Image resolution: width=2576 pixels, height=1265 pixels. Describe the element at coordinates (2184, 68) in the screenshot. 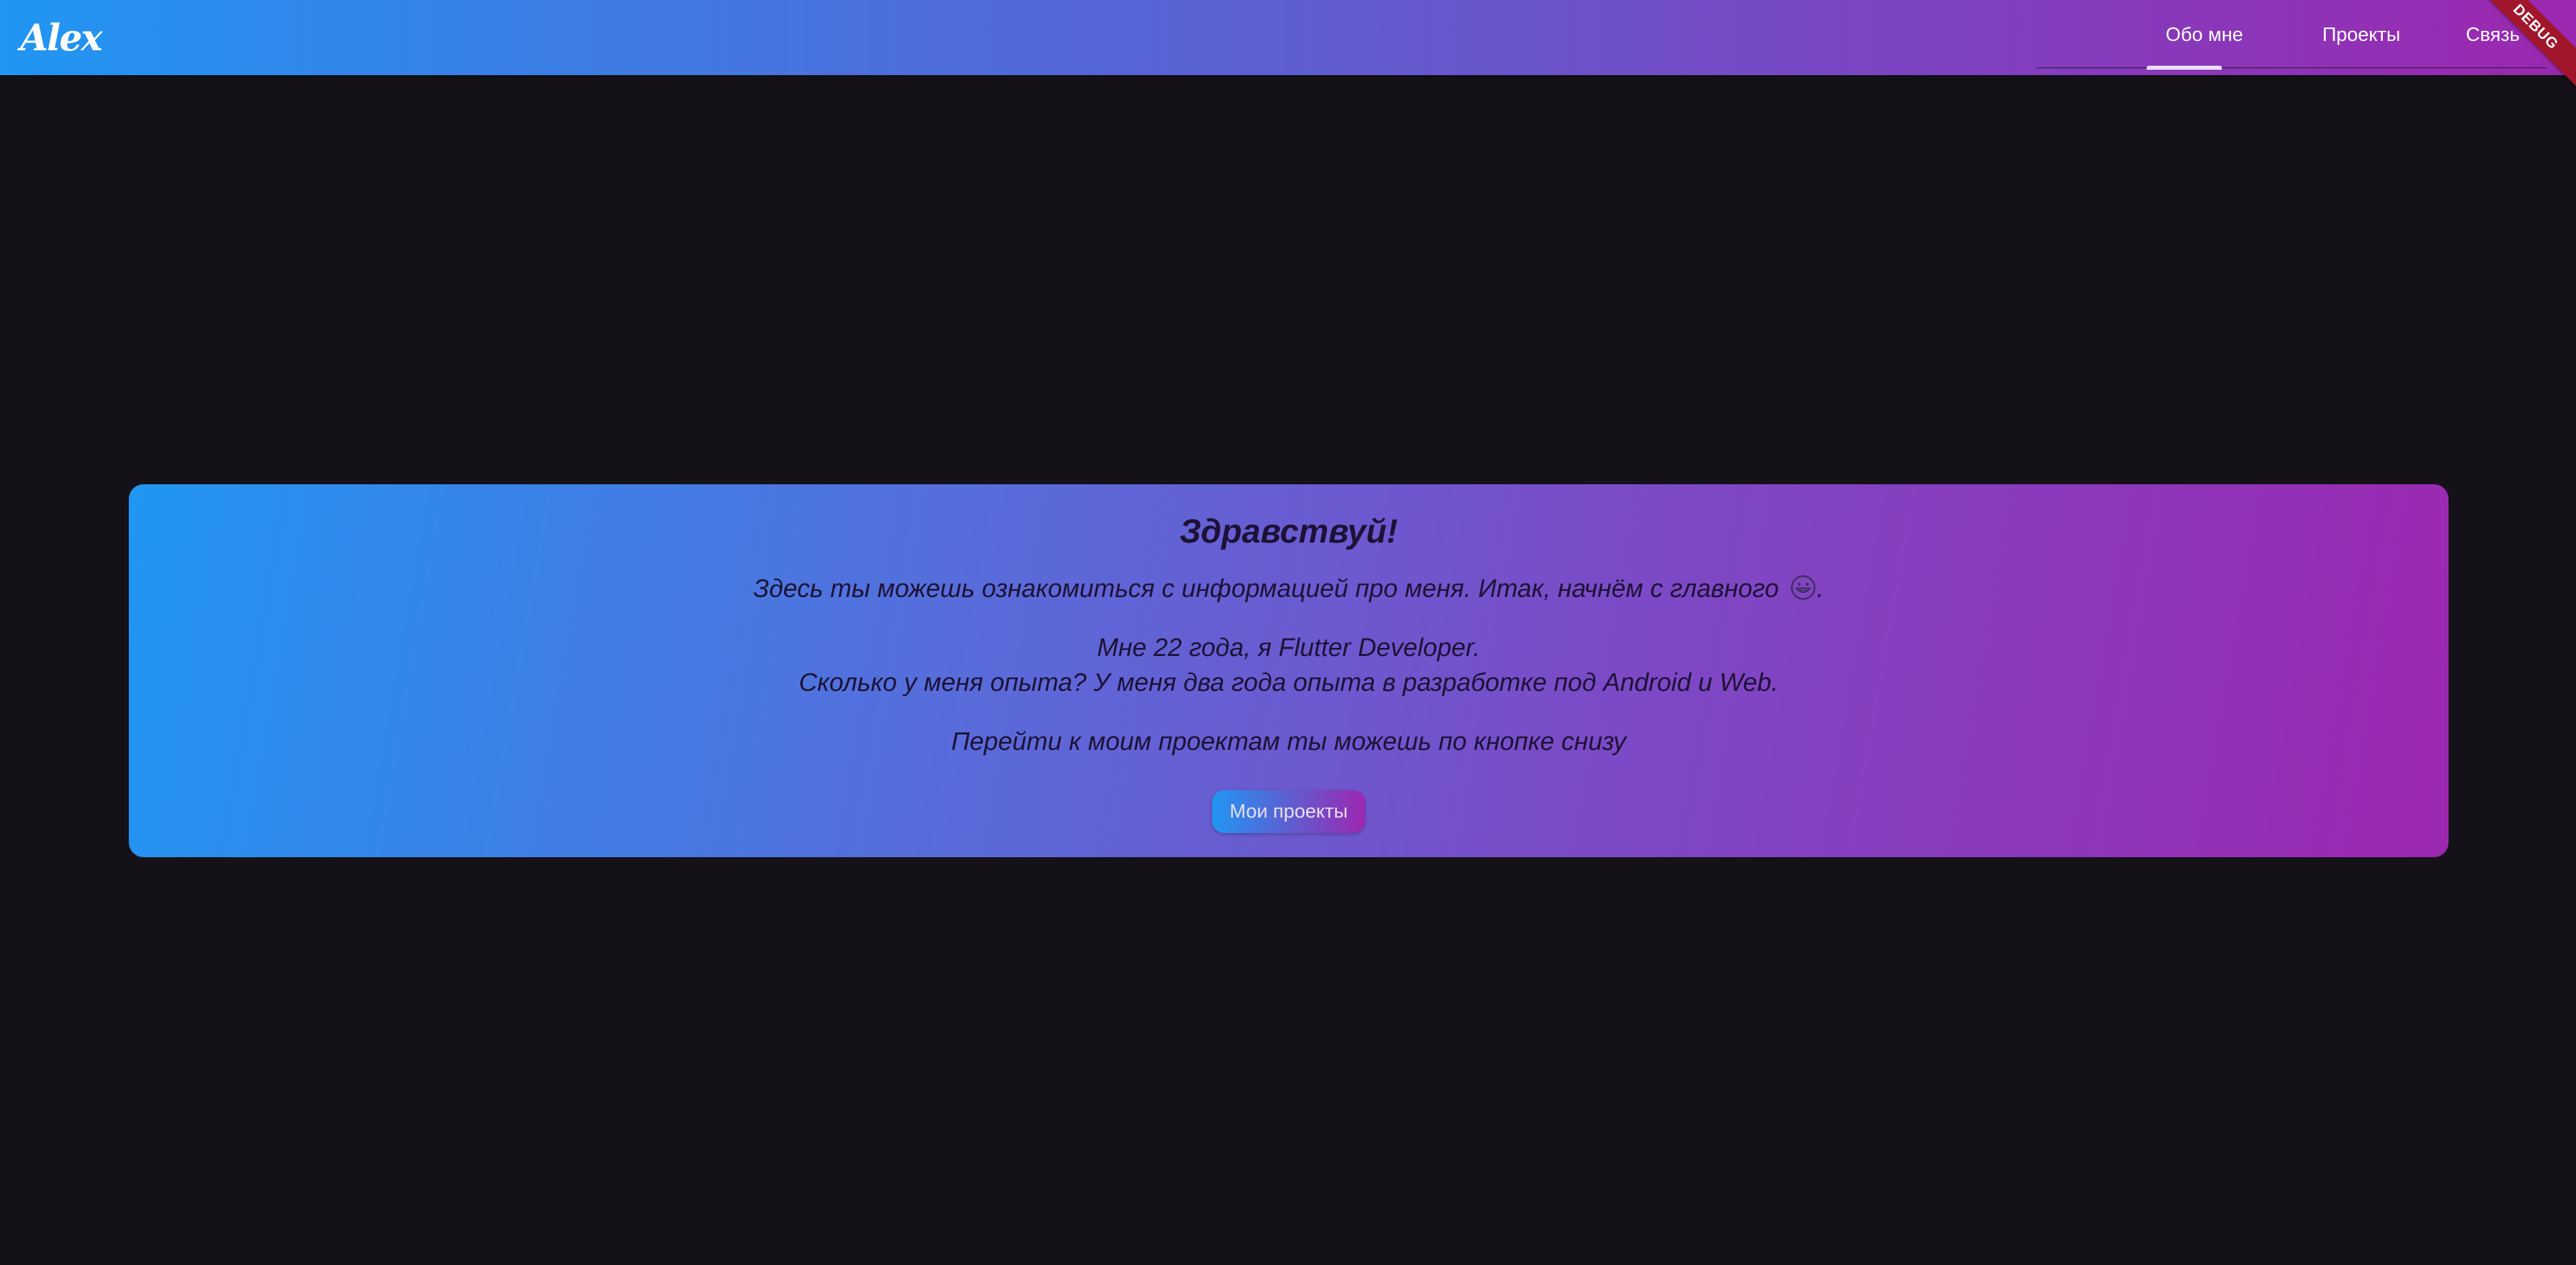

I see `tab-indicator` at that location.